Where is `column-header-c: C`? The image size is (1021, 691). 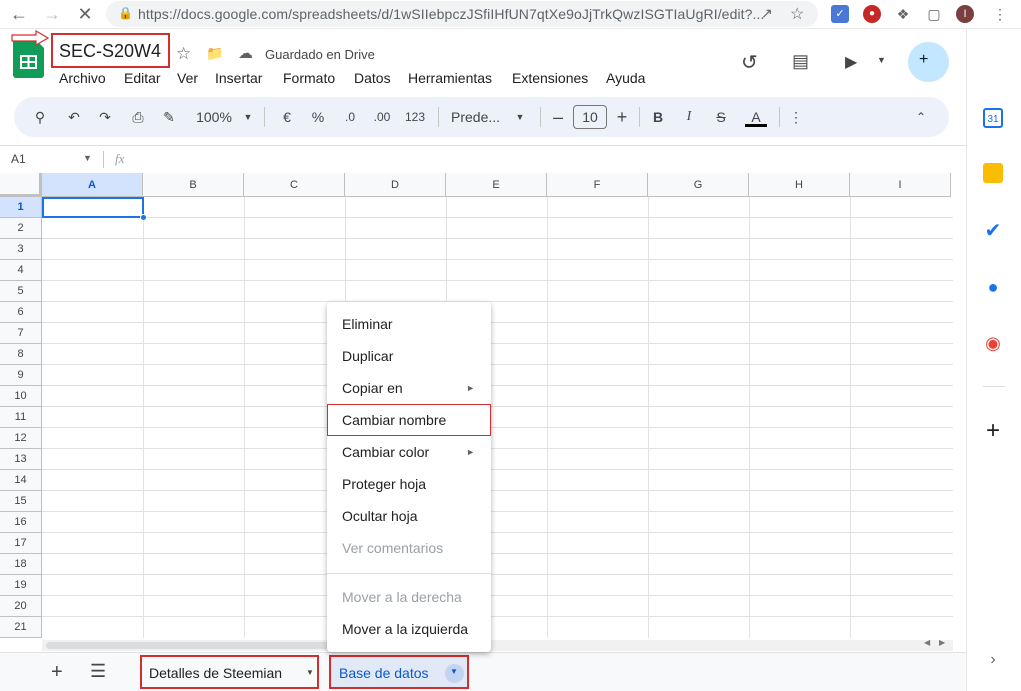 column-header-c: C is located at coordinates (294, 185).